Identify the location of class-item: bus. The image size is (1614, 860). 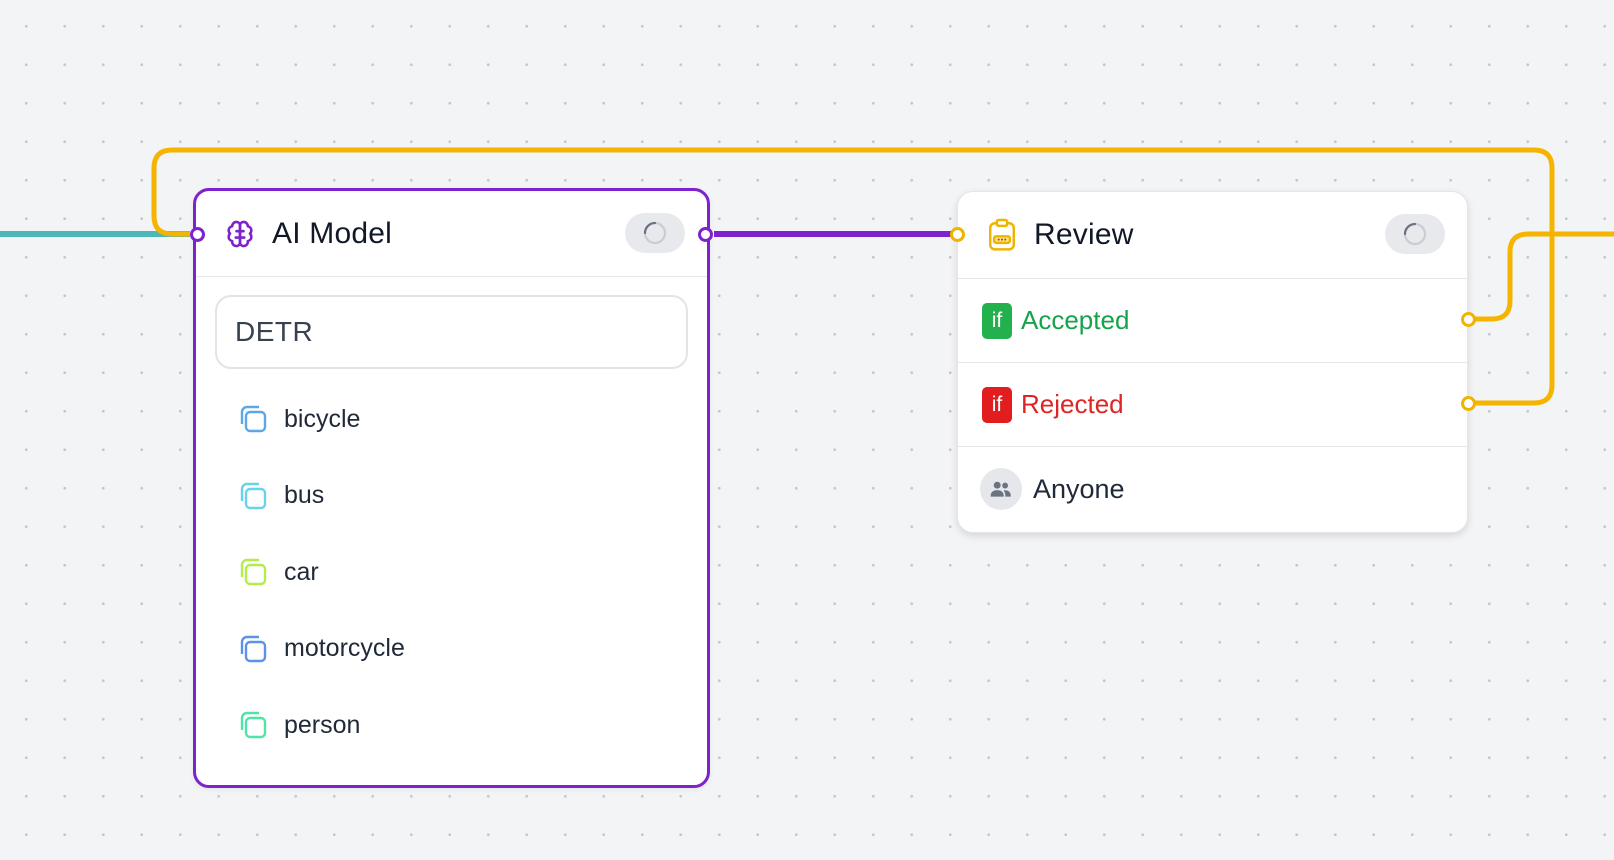
(451, 496).